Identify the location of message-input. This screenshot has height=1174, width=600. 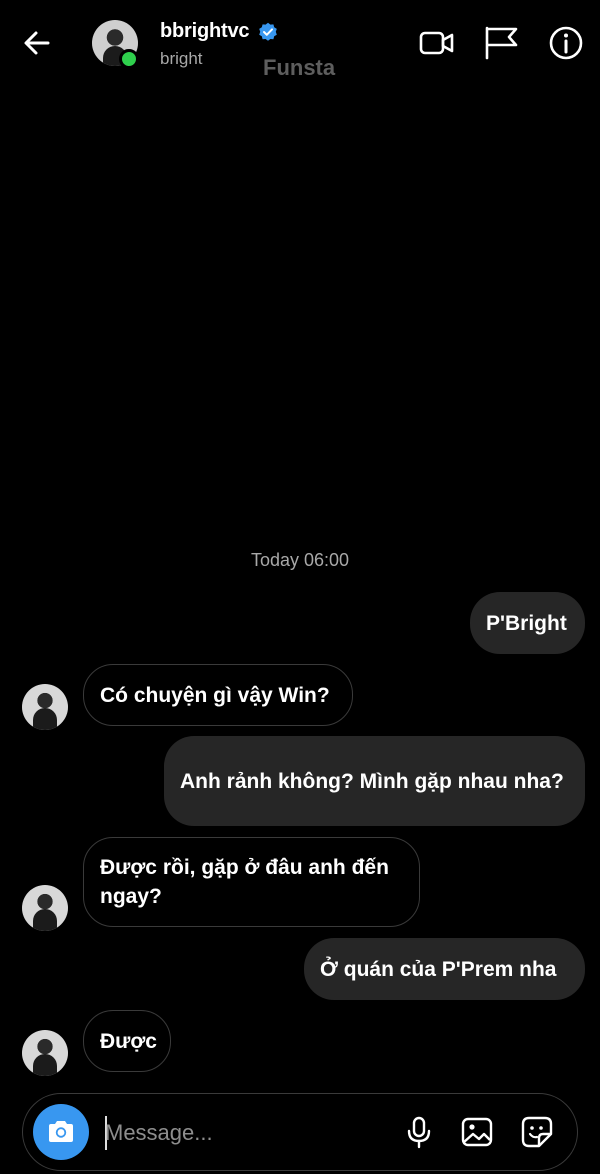
(230, 1133).